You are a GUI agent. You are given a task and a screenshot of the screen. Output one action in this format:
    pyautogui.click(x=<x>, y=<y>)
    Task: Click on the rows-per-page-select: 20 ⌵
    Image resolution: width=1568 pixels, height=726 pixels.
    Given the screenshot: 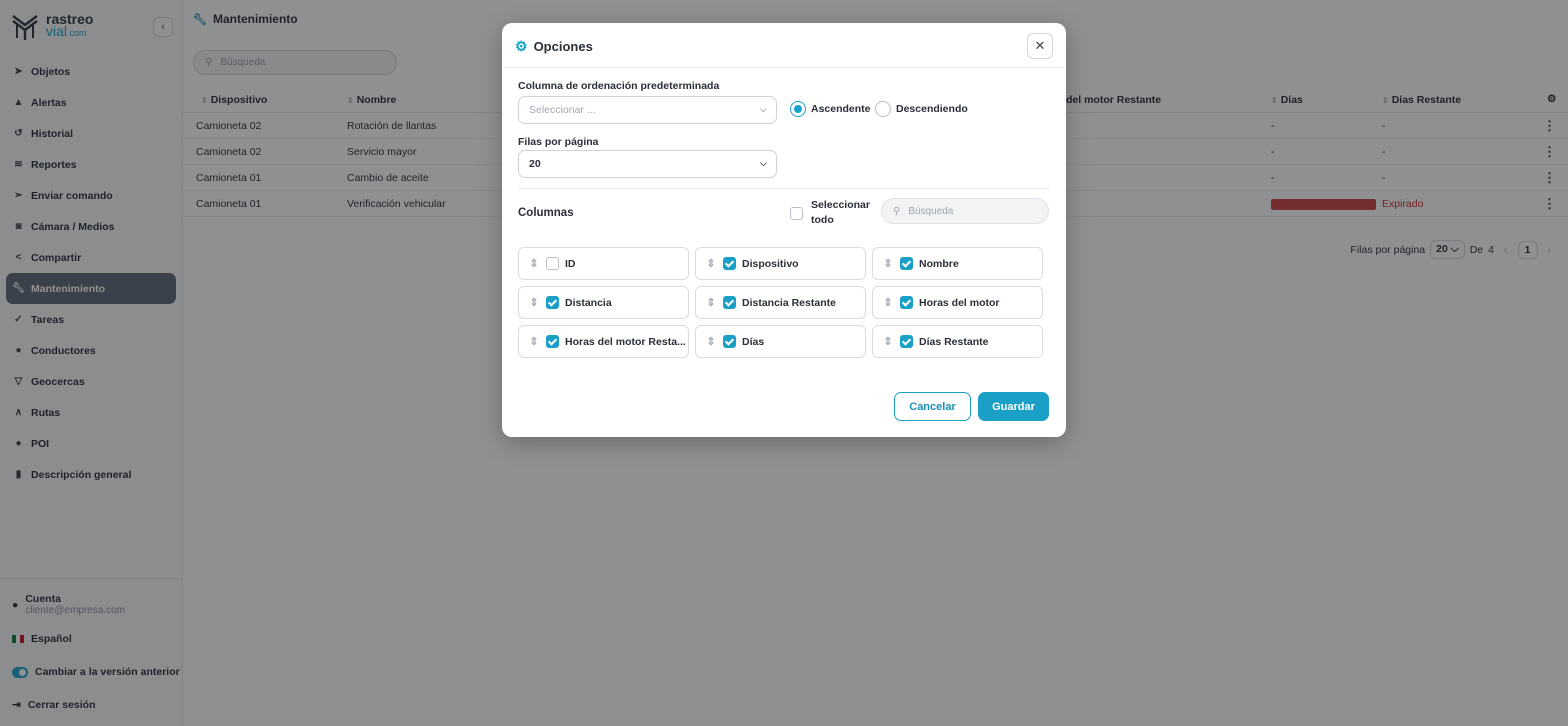 What is the action you would take?
    pyautogui.click(x=647, y=164)
    